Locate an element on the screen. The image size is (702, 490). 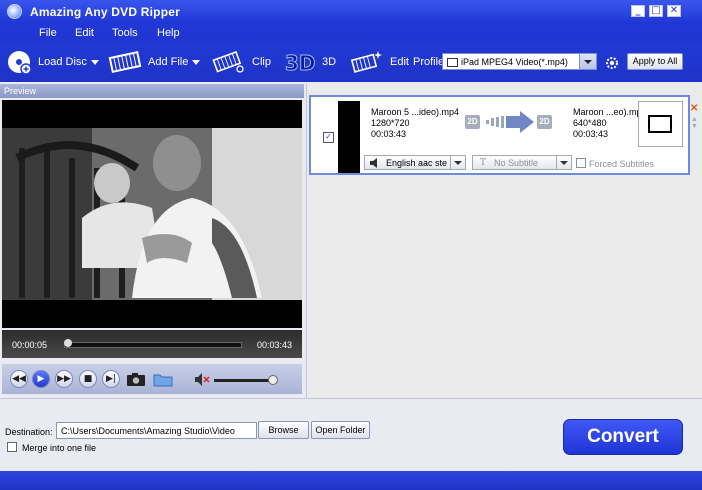
convert-button: Convert is located at coordinates (623, 437).